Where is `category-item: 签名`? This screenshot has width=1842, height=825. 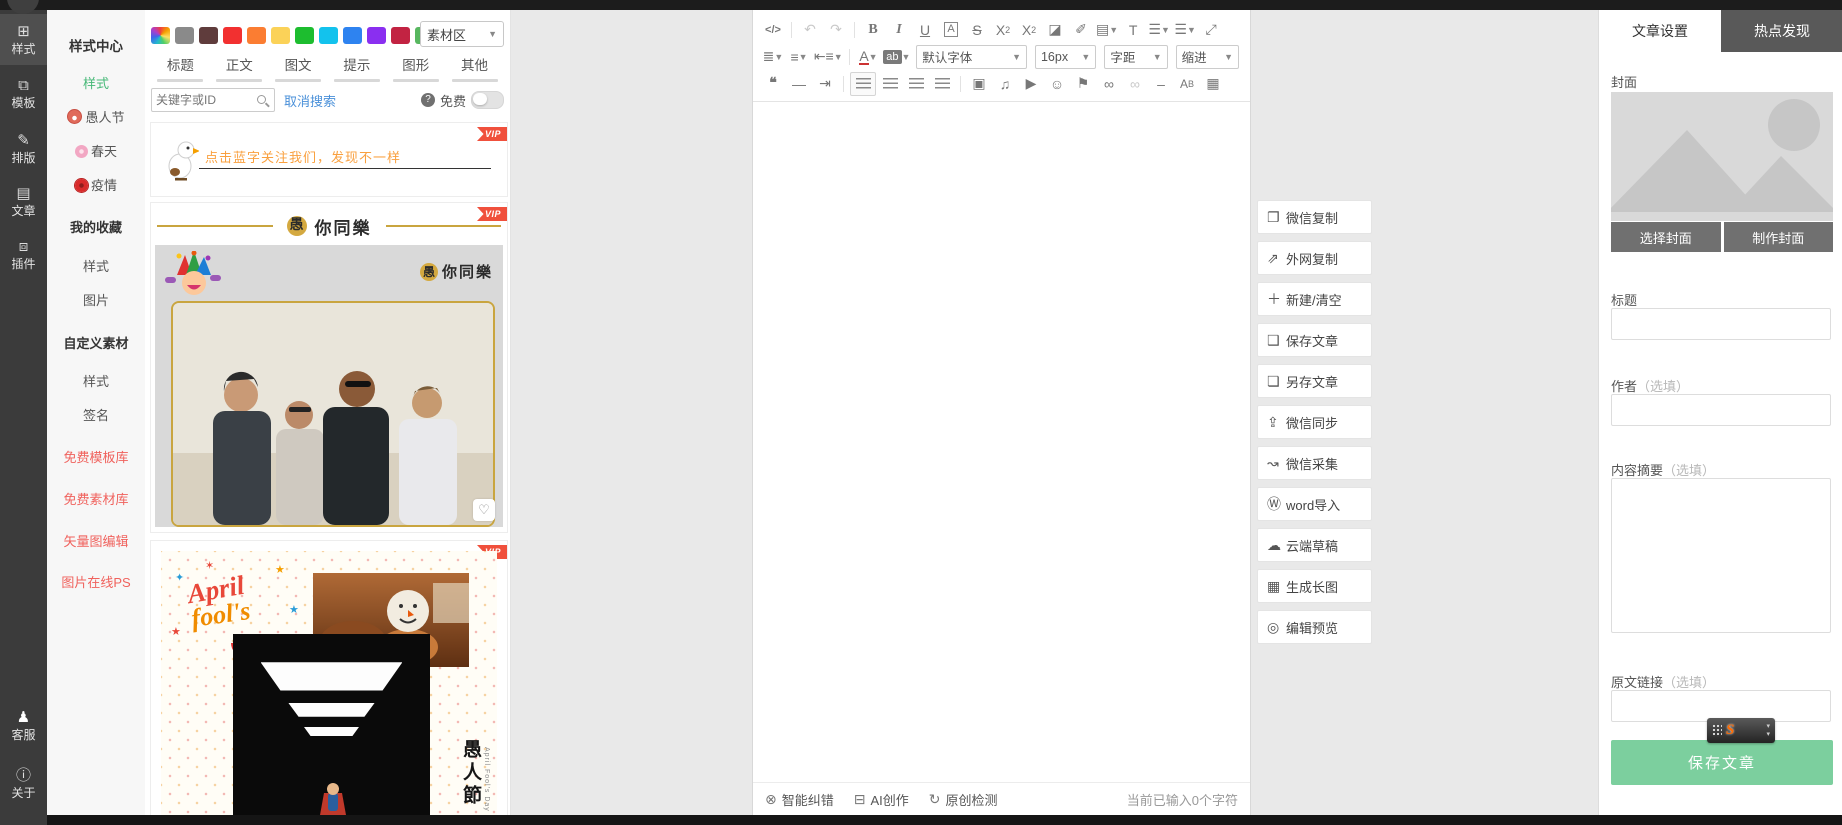 category-item: 签名 is located at coordinates (96, 414).